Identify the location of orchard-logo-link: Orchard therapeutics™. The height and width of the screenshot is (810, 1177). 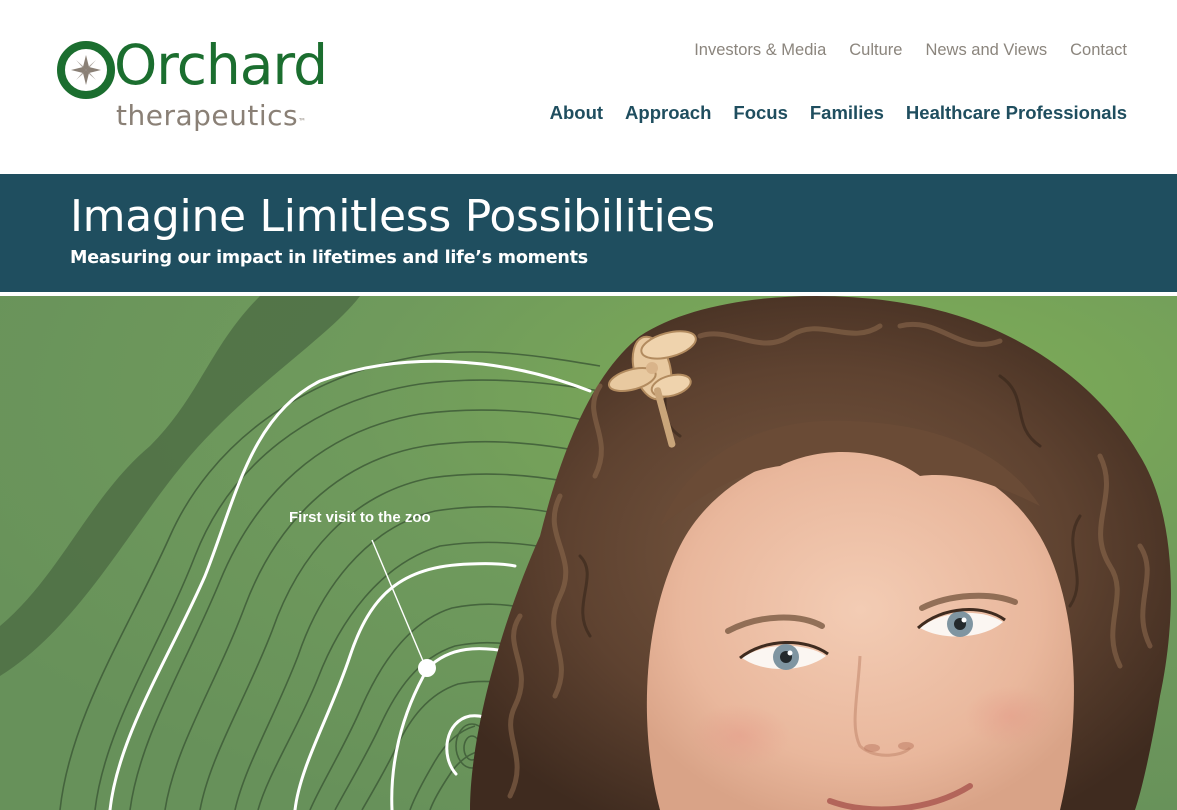
(192, 85).